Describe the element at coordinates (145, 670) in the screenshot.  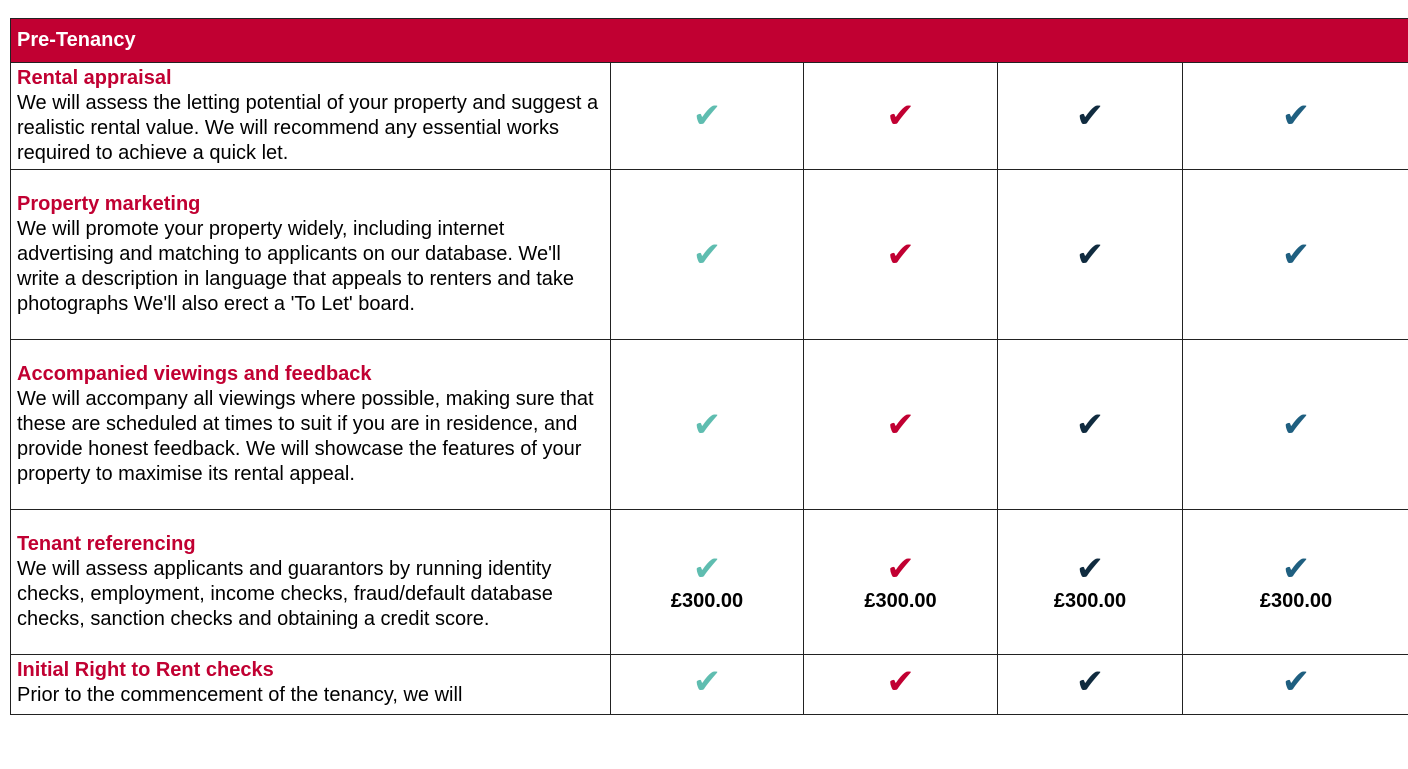
I see `service-title: Initial Right to Rent checks` at that location.